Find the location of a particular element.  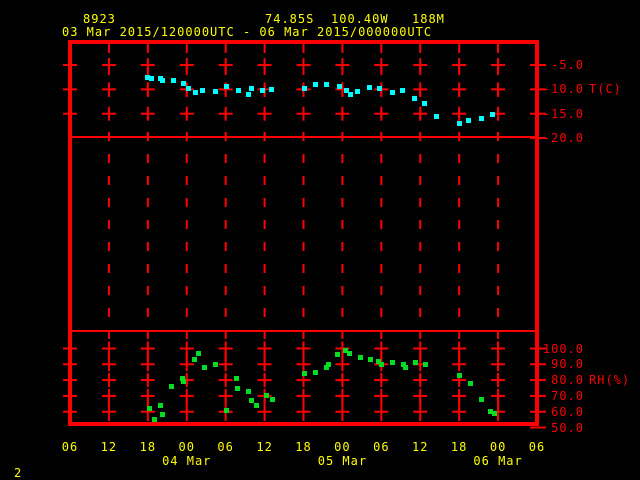

rh-axis-tick-label: 100.0 is located at coordinates (563, 348).